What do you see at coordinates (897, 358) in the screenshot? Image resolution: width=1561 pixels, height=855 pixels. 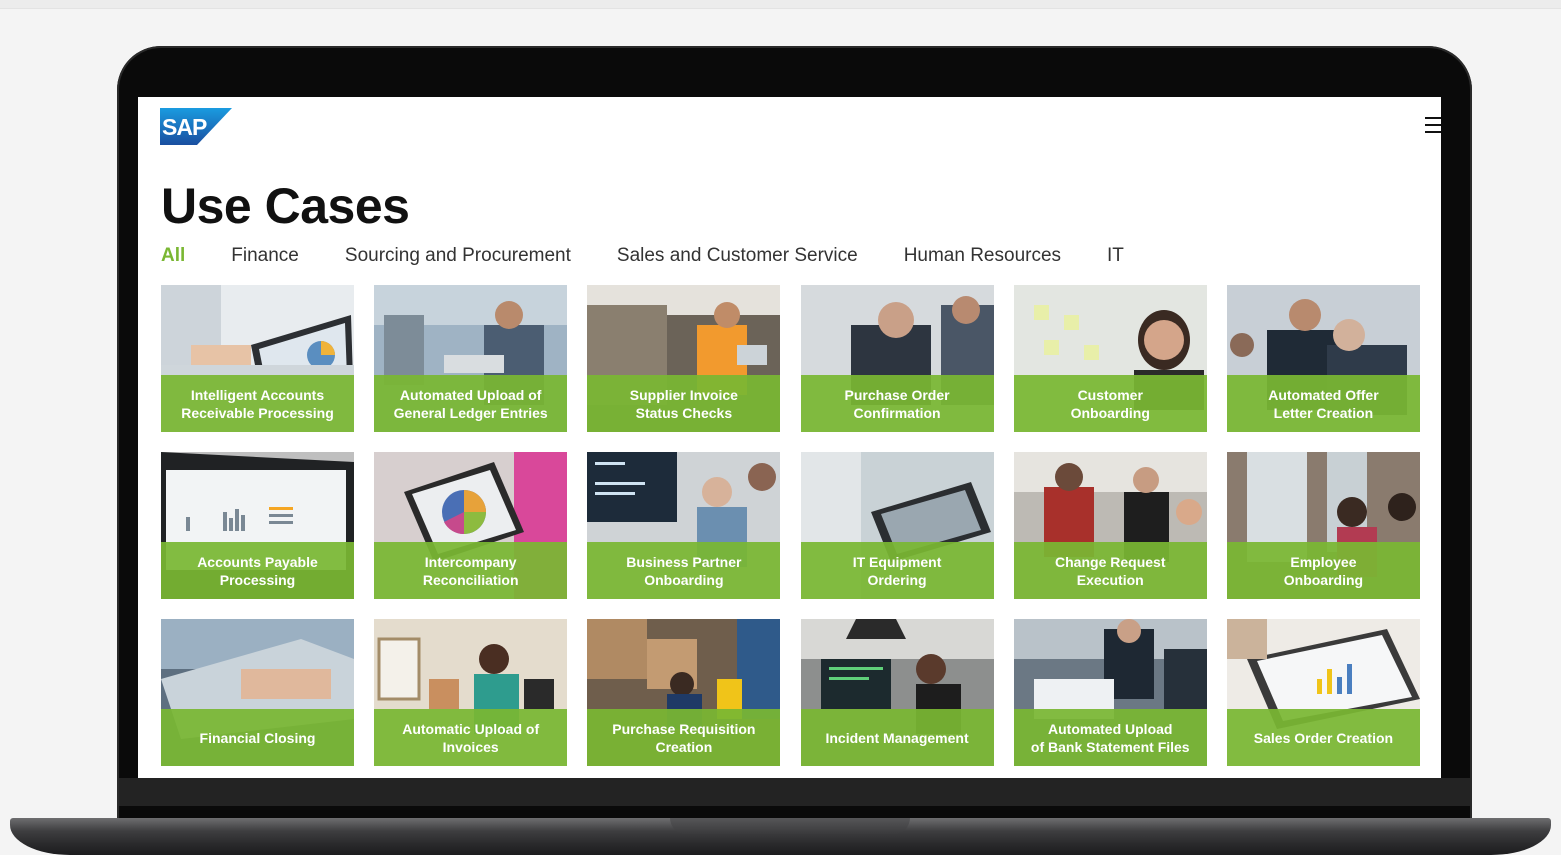 I see `use-case-card: Purchase Order Confirmation` at bounding box center [897, 358].